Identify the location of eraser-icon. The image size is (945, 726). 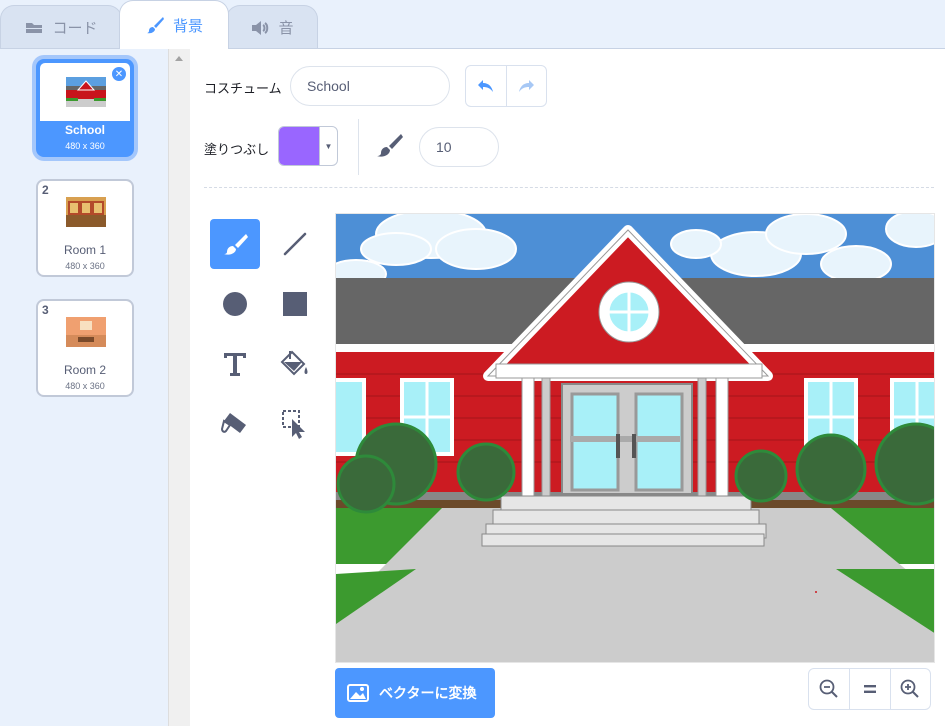
(233, 423).